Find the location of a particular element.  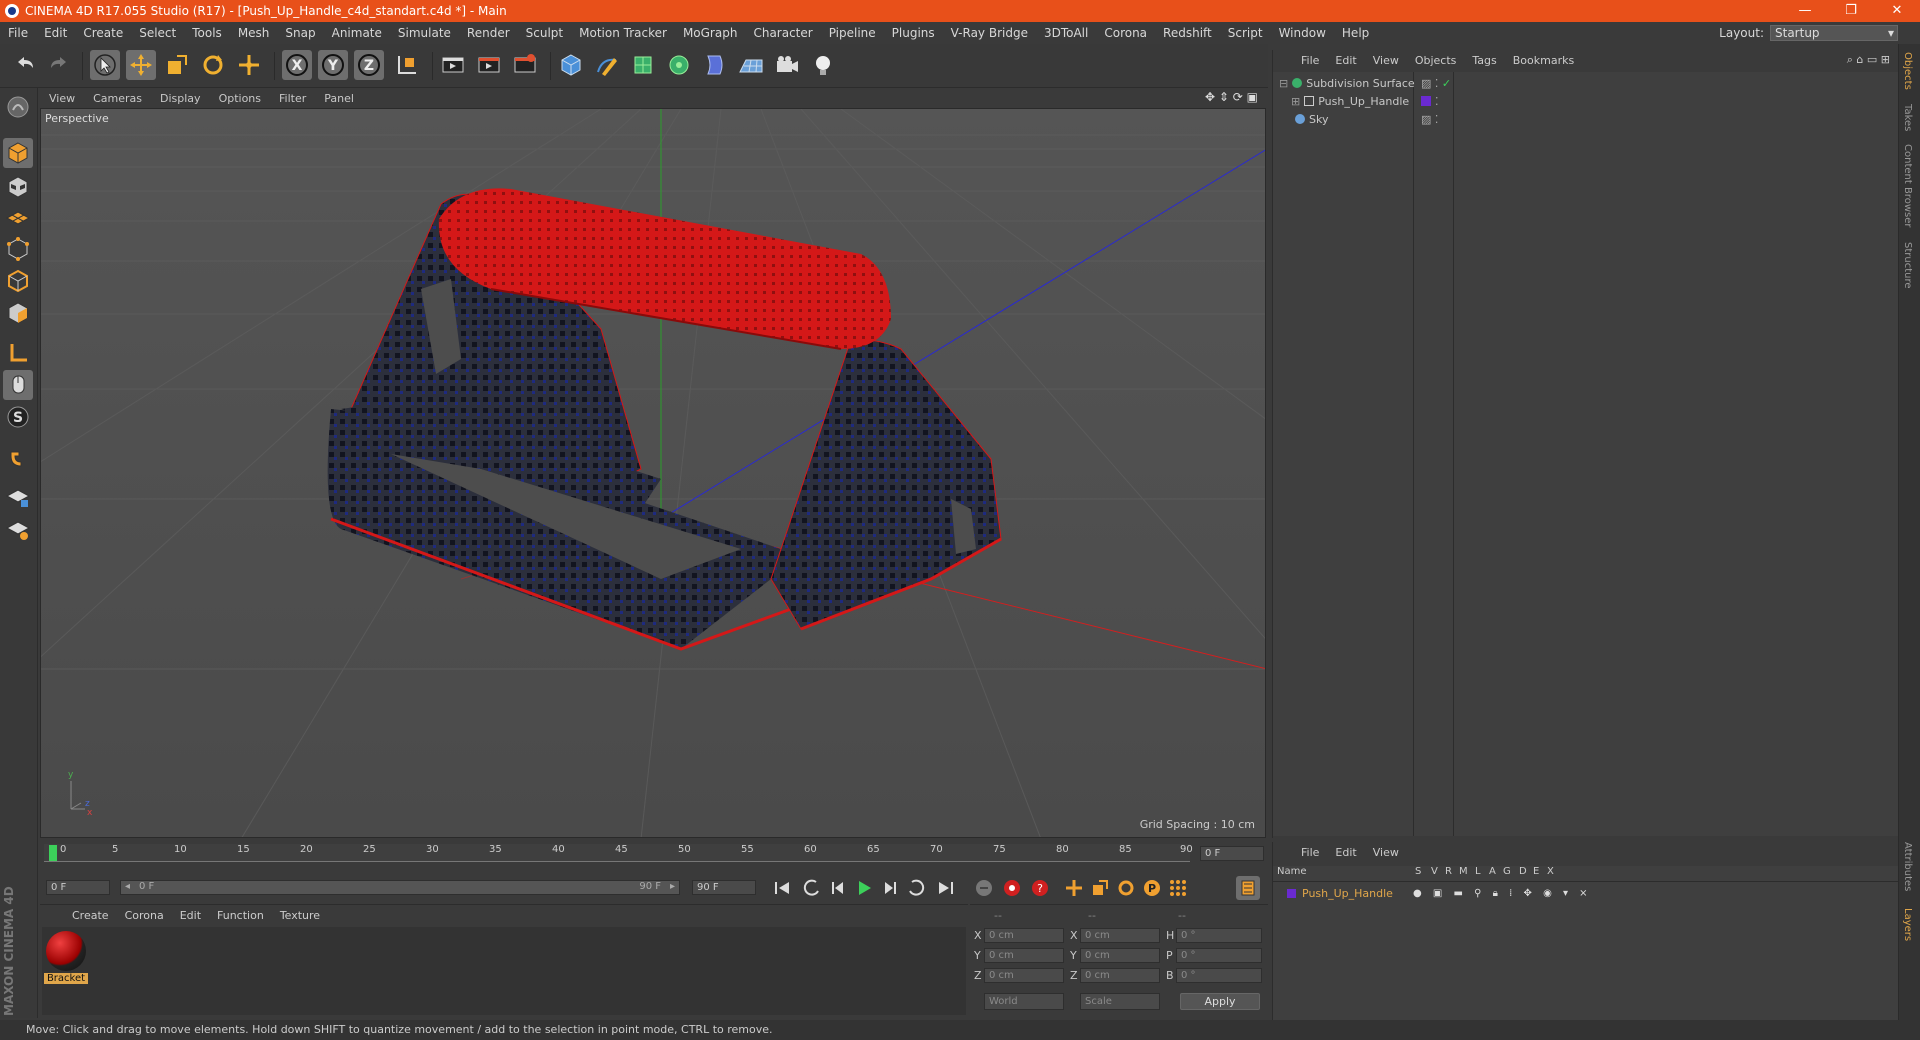

layer-row: Push_Up_Handle ● ▣ ▬ ⚲ 🔒︎ ⁞ ✥ ◉ ▾ ⨯ is located at coordinates (1586, 893).